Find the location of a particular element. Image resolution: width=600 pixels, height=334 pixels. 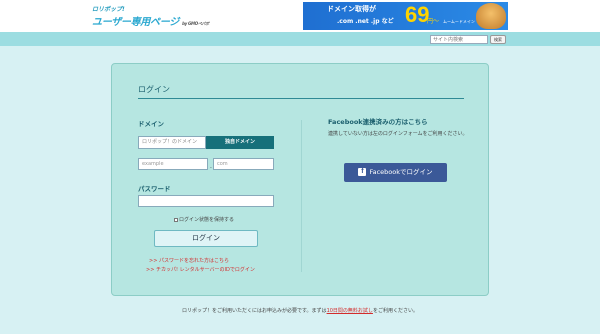

facebook-icon: f is located at coordinates (362, 172).